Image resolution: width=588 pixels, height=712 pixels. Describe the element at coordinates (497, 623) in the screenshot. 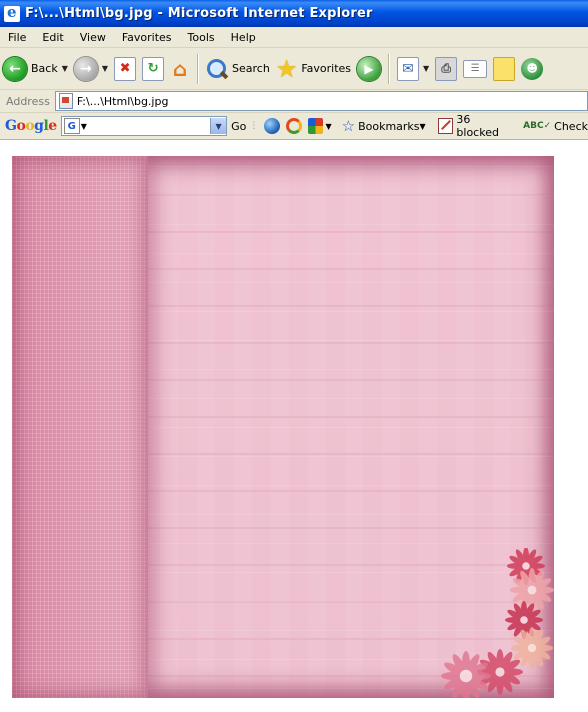

I see `flower-cluster-decoration` at that location.